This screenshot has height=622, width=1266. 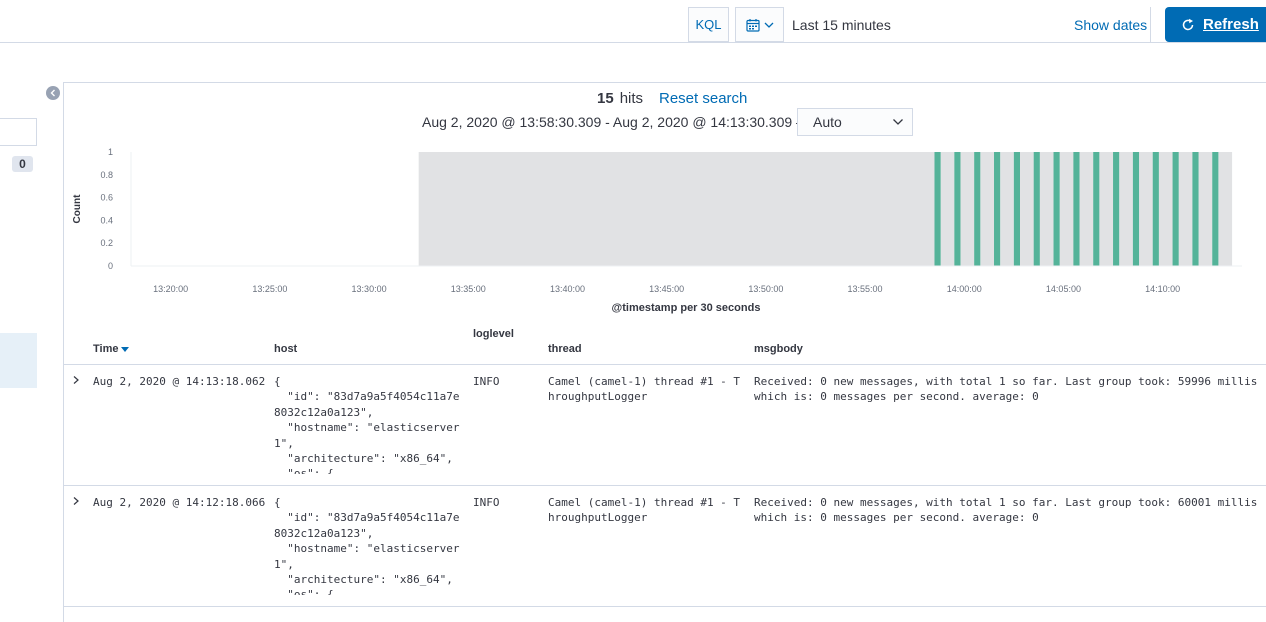 I want to click on x-tick-label: 13:25:00, so click(x=269, y=289).